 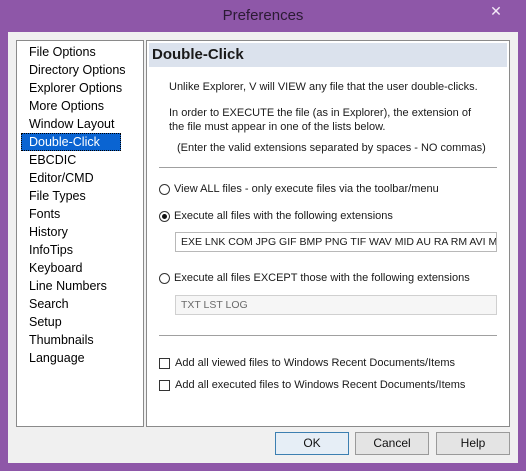 I want to click on window-title: Preferences, so click(x=263, y=15).